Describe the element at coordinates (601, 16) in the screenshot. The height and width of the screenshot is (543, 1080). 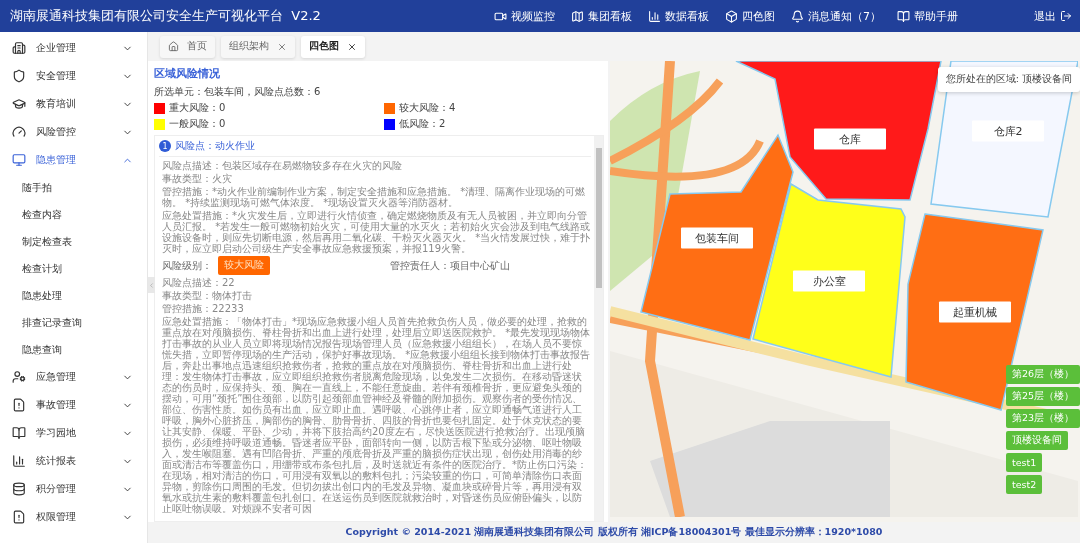
I see `nav-link: 集团看板` at that location.